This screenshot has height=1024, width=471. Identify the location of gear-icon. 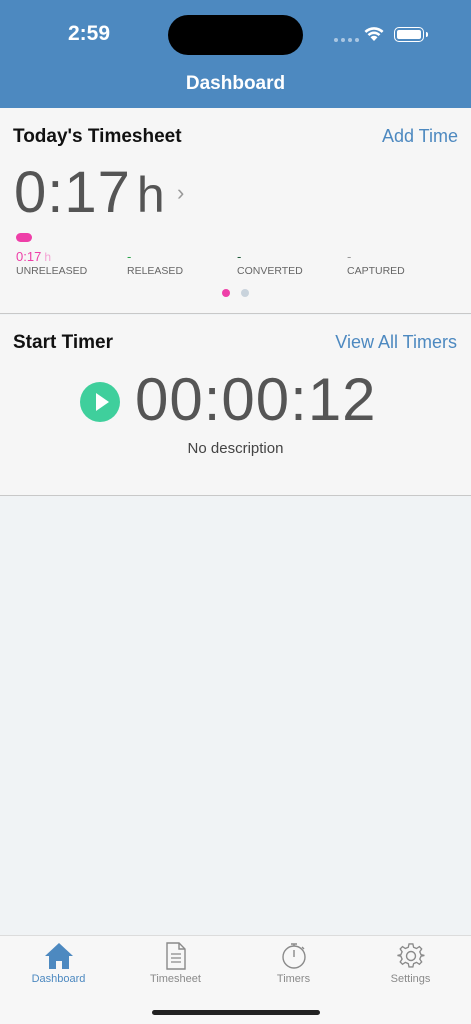
(410, 955).